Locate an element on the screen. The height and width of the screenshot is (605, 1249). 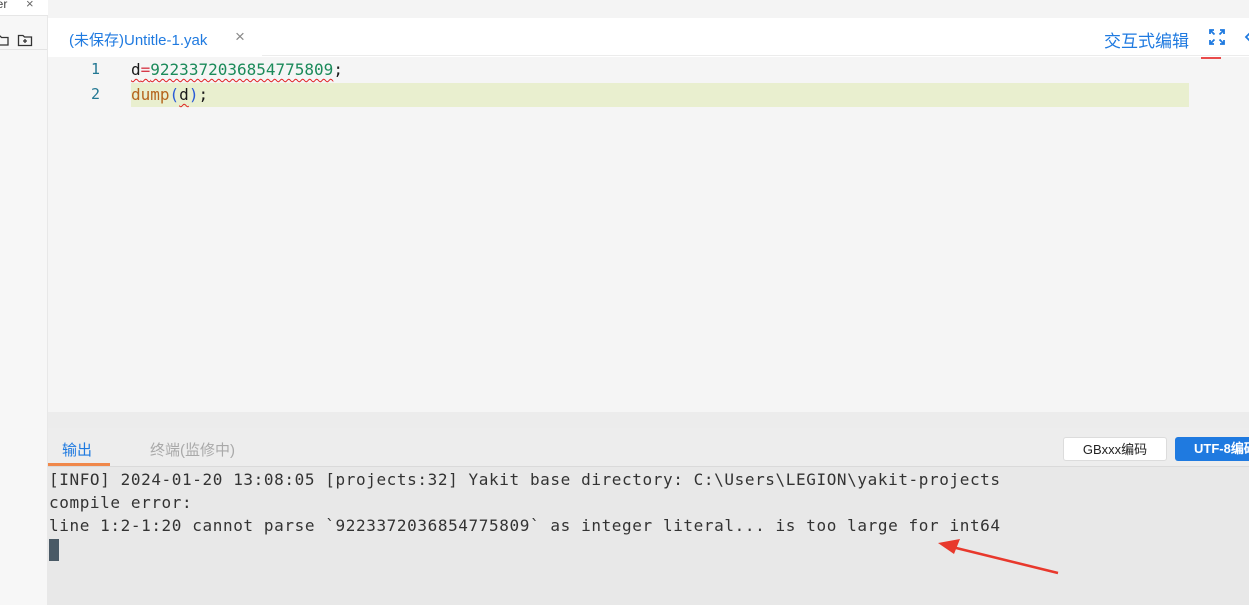
code-token: = is located at coordinates (145, 69).